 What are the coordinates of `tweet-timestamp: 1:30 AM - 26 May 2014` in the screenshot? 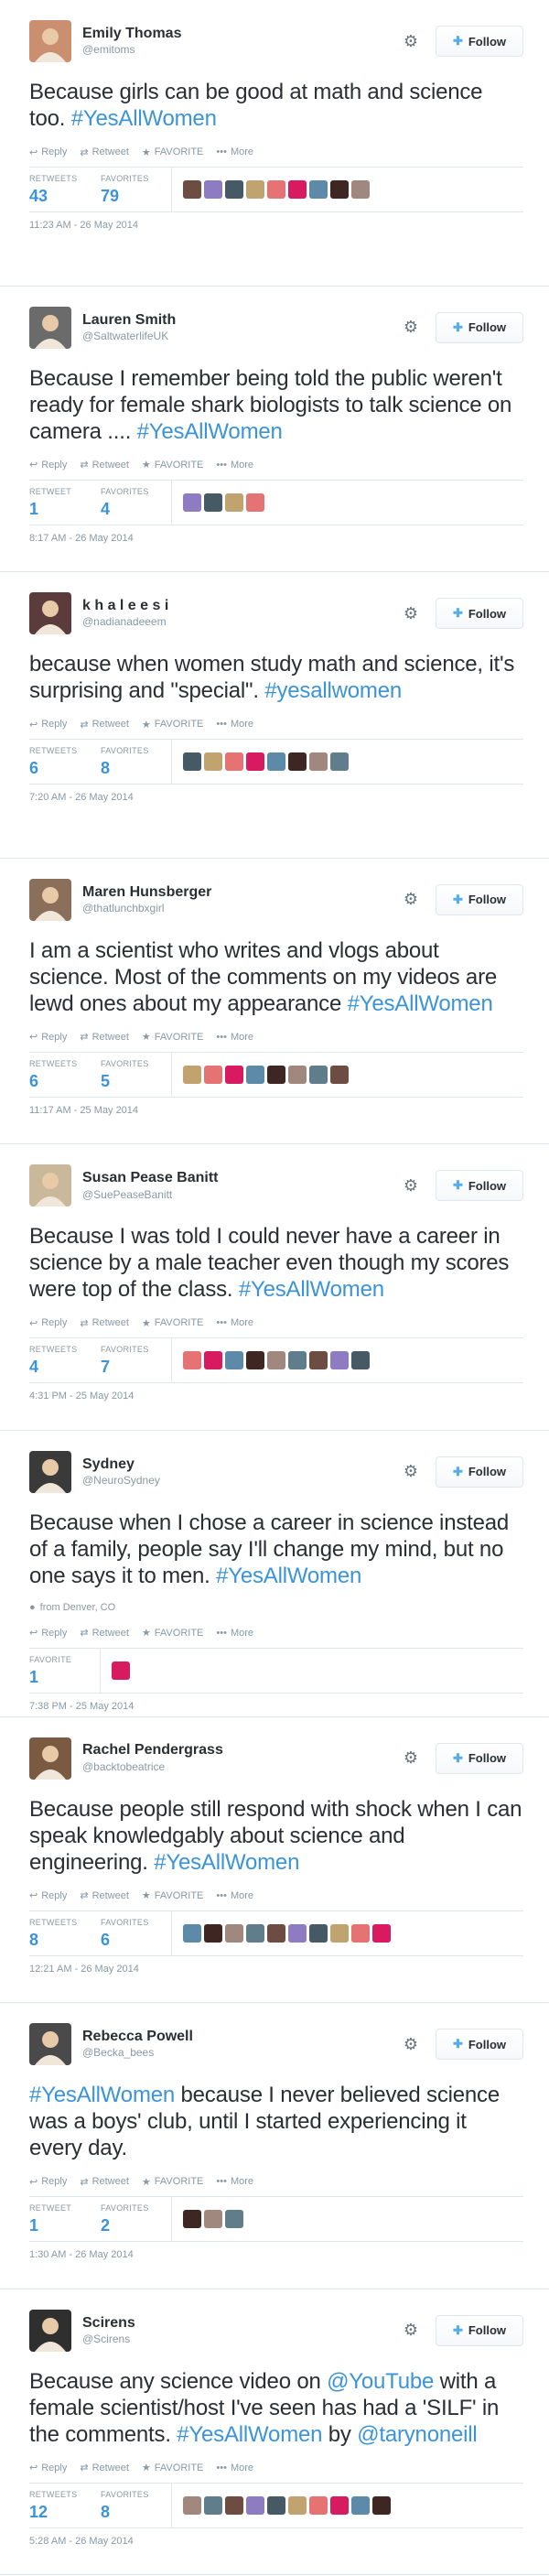 It's located at (276, 2254).